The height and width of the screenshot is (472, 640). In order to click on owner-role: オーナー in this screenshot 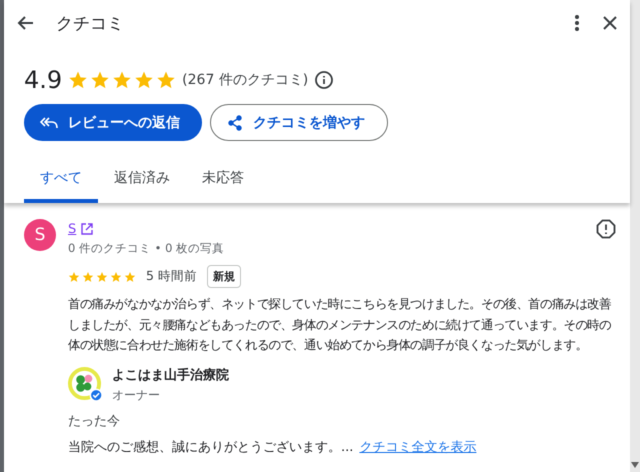, I will do `click(136, 395)`.